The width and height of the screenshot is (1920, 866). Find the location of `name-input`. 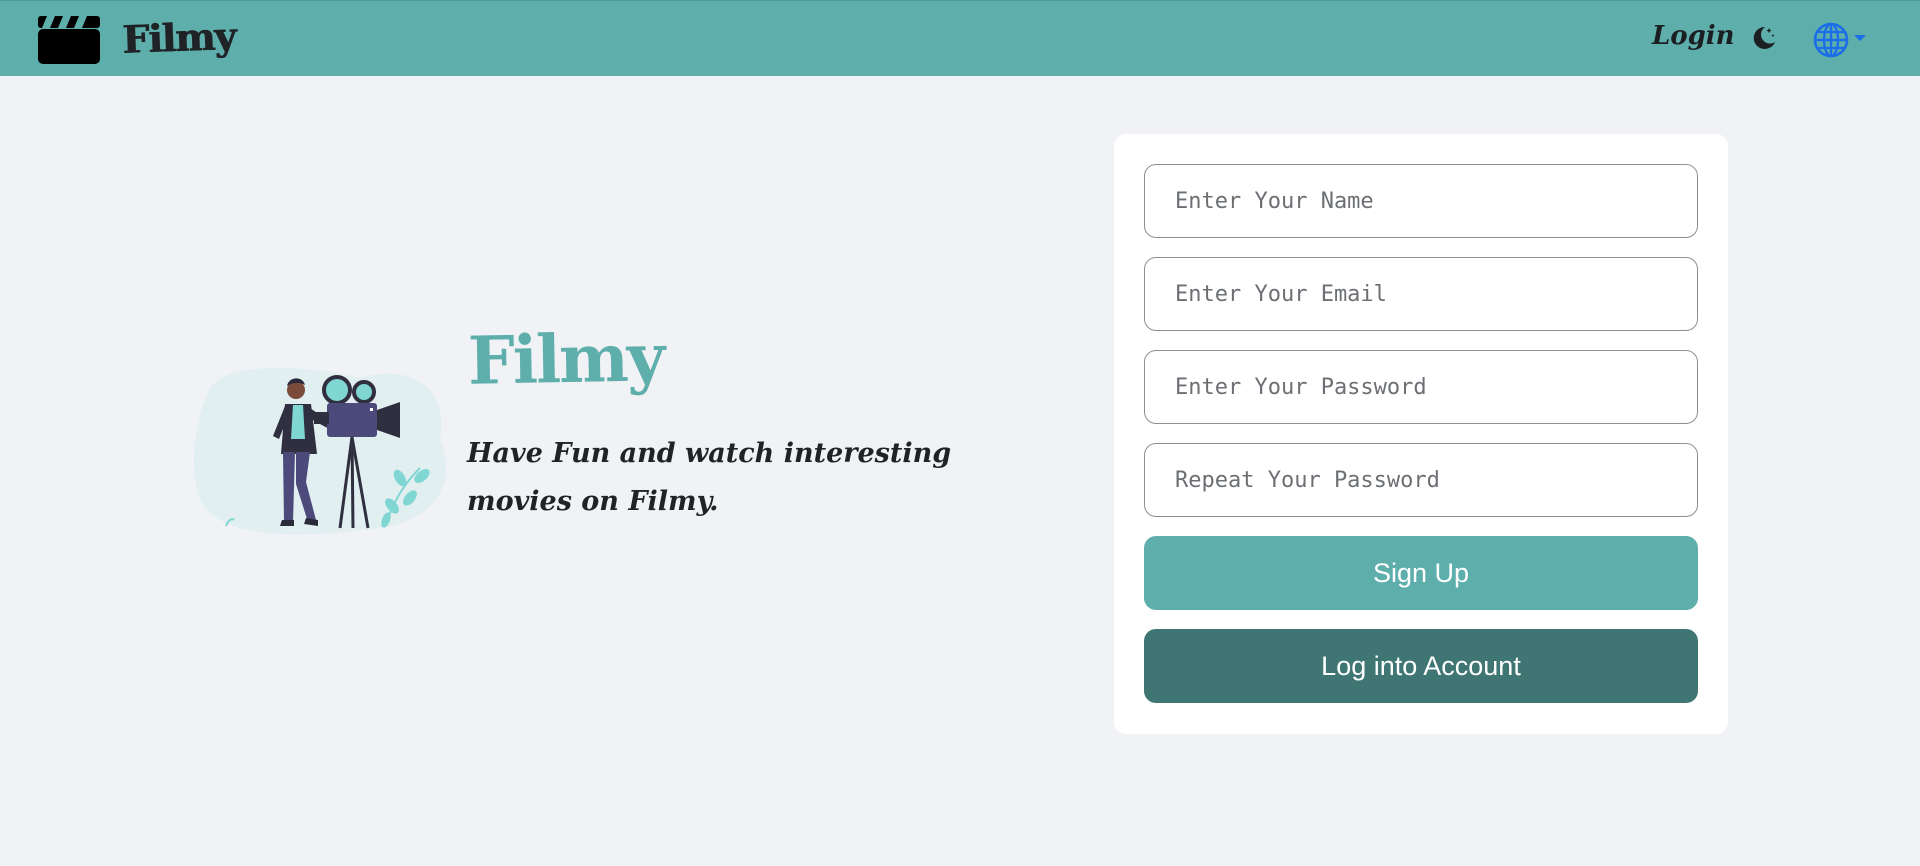

name-input is located at coordinates (1421, 201).